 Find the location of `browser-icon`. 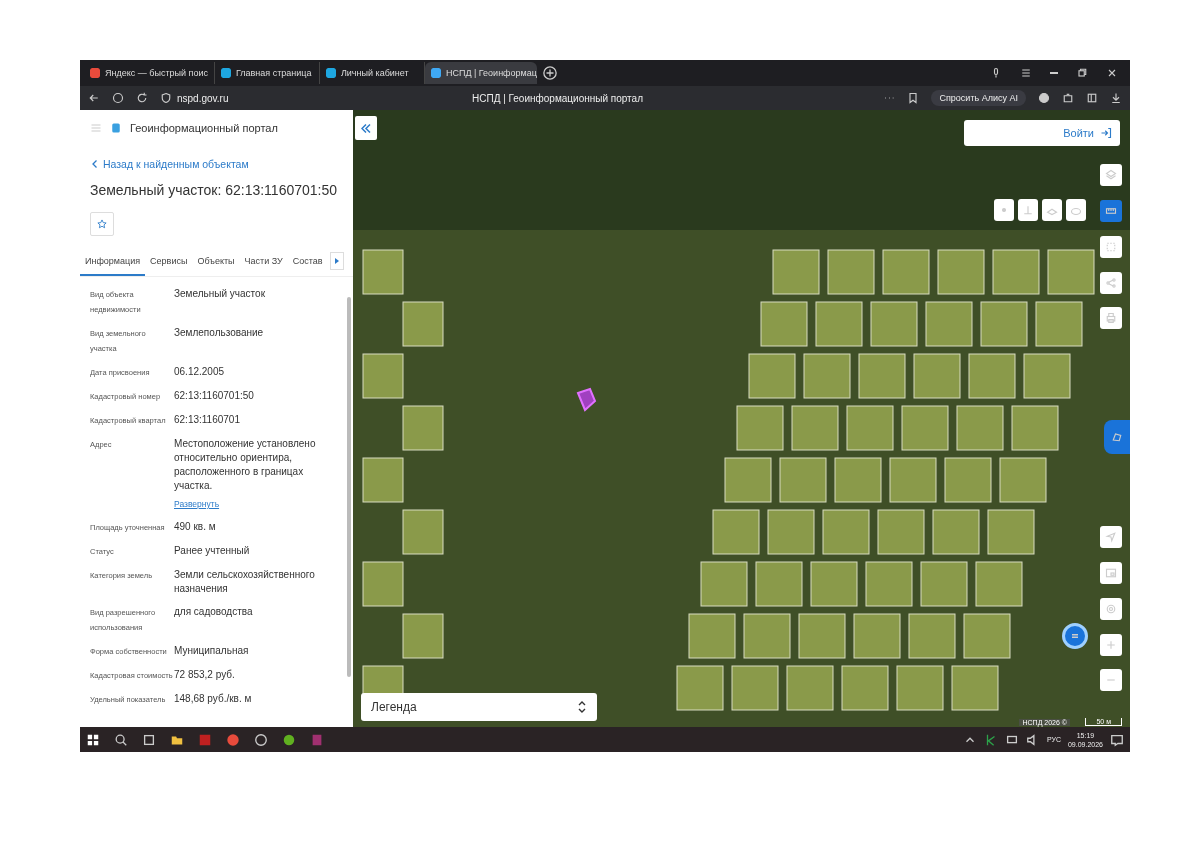

browser-icon is located at coordinates (233, 739).